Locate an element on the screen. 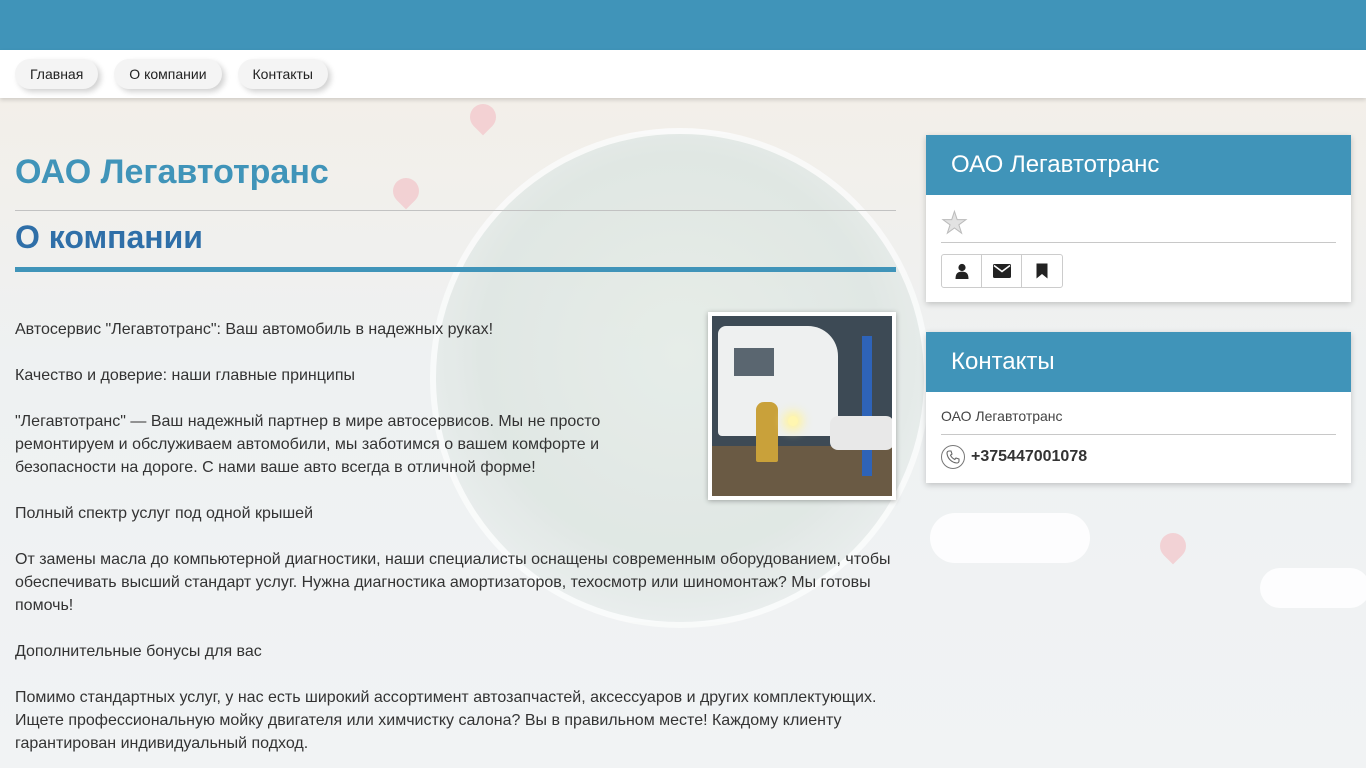  phone-row: +375447001078 is located at coordinates (1138, 452).